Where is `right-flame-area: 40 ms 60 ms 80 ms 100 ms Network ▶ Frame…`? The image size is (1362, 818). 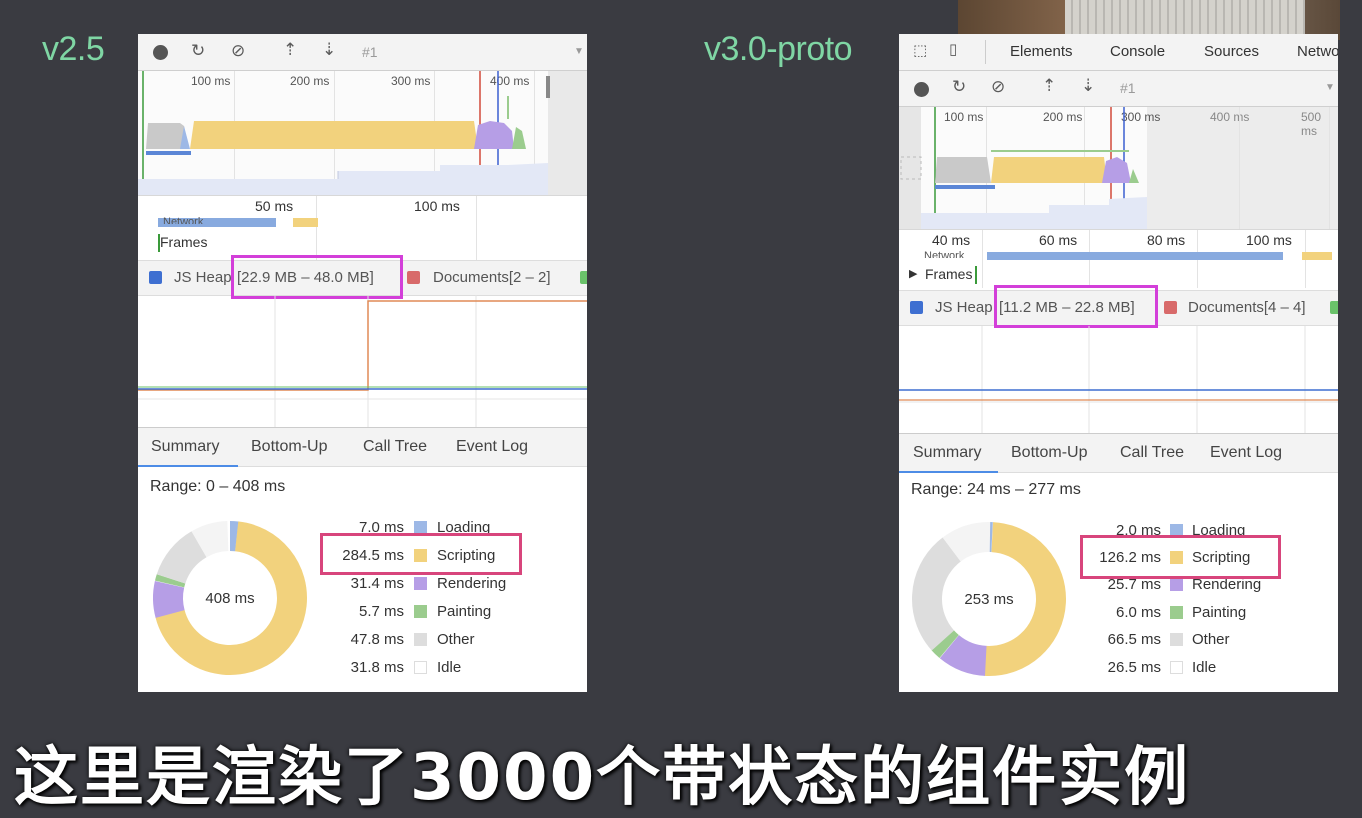
right-flame-area: 40 ms 60 ms 80 ms 100 ms Network ▶ Frame… is located at coordinates (1118, 259).